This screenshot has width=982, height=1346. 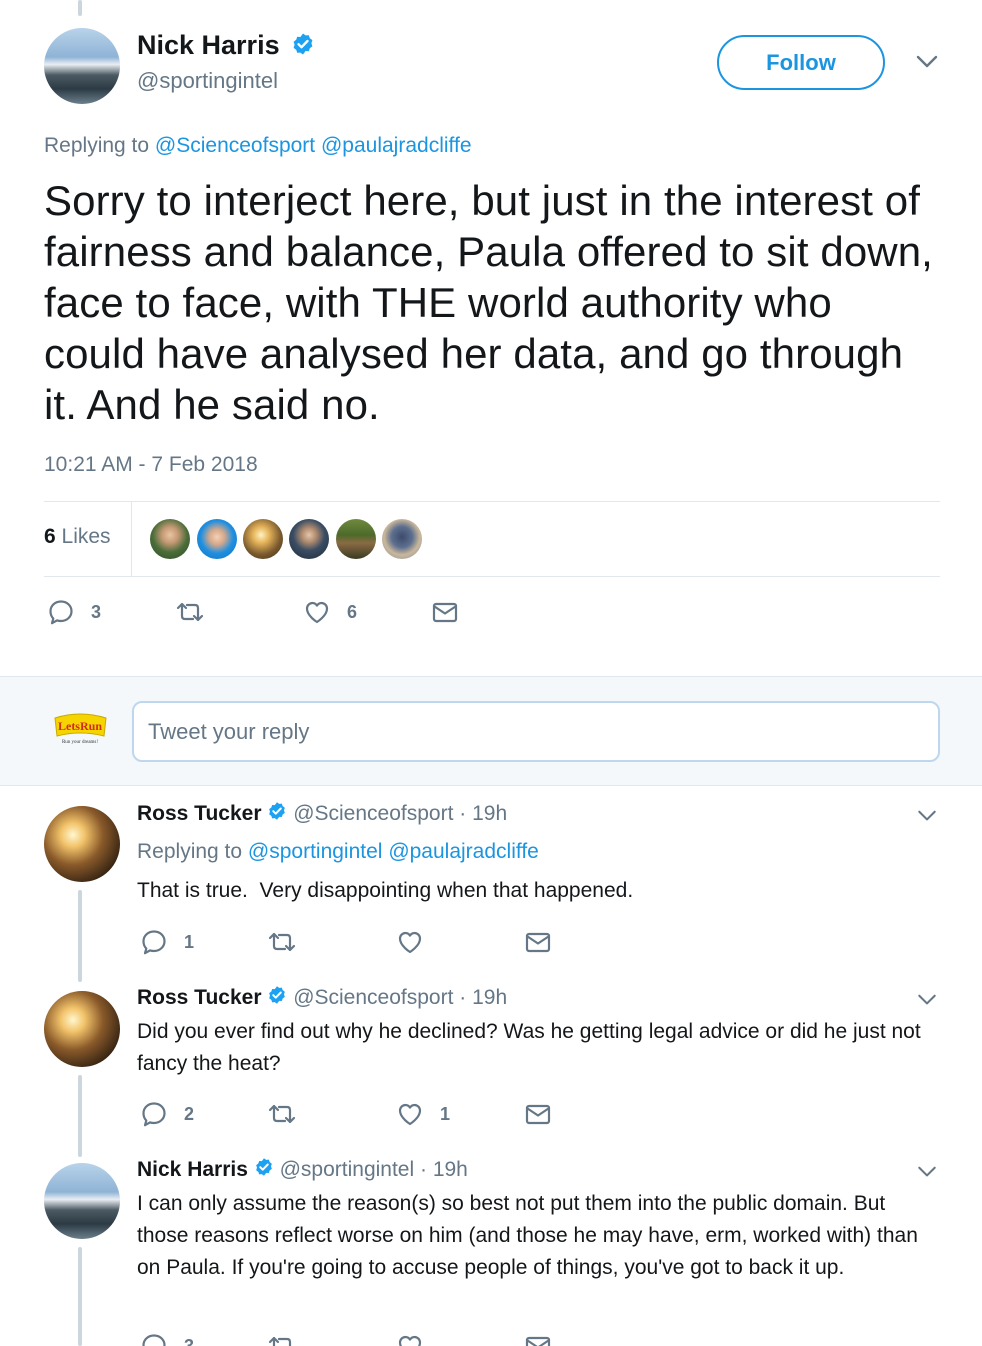 What do you see at coordinates (192, 1169) in the screenshot?
I see `reply-author-name: Nick Harris` at bounding box center [192, 1169].